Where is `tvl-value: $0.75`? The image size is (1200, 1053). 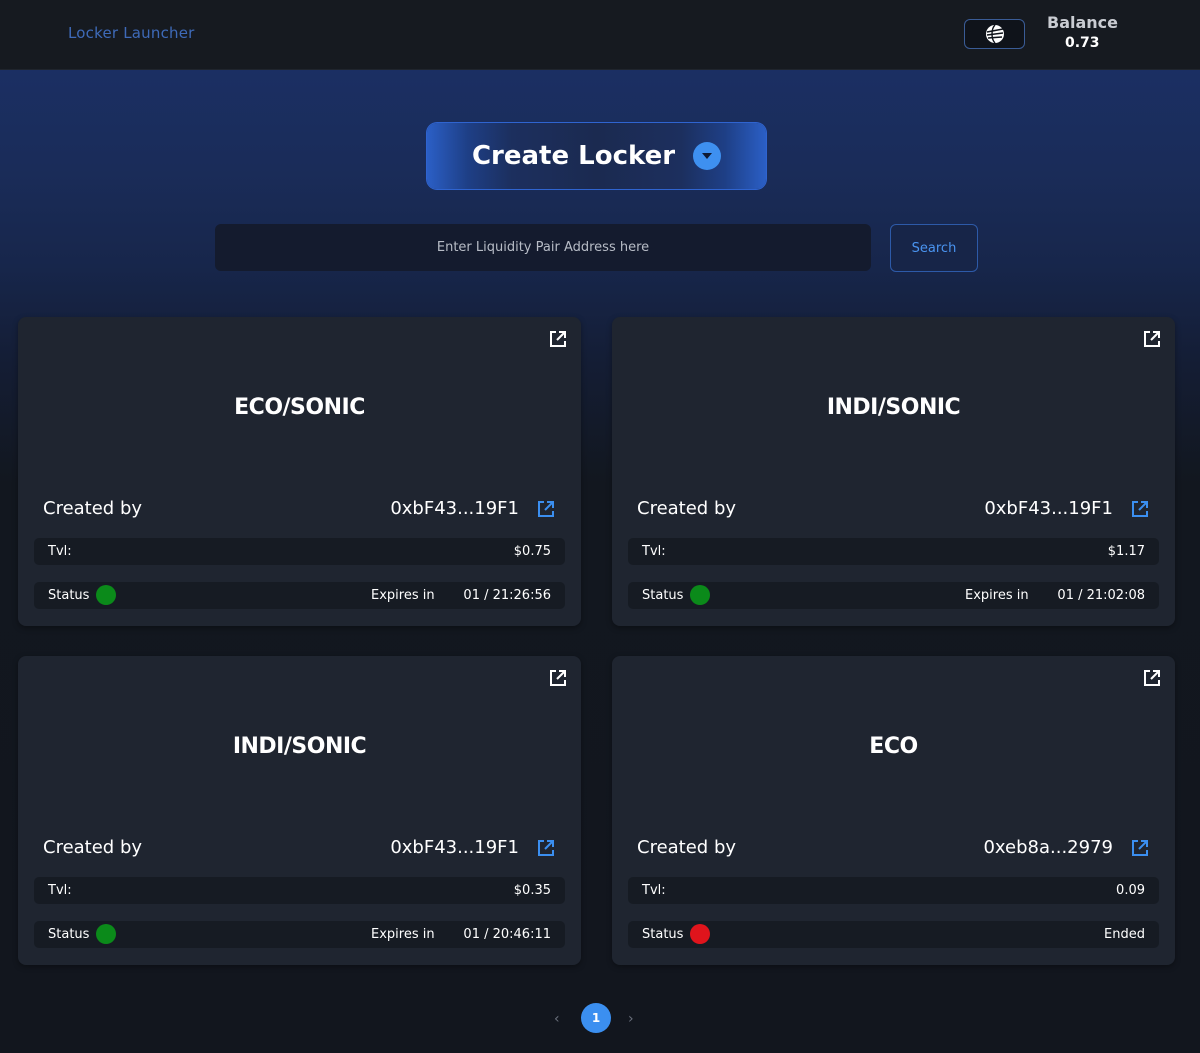
tvl-value: $0.75 is located at coordinates (532, 551).